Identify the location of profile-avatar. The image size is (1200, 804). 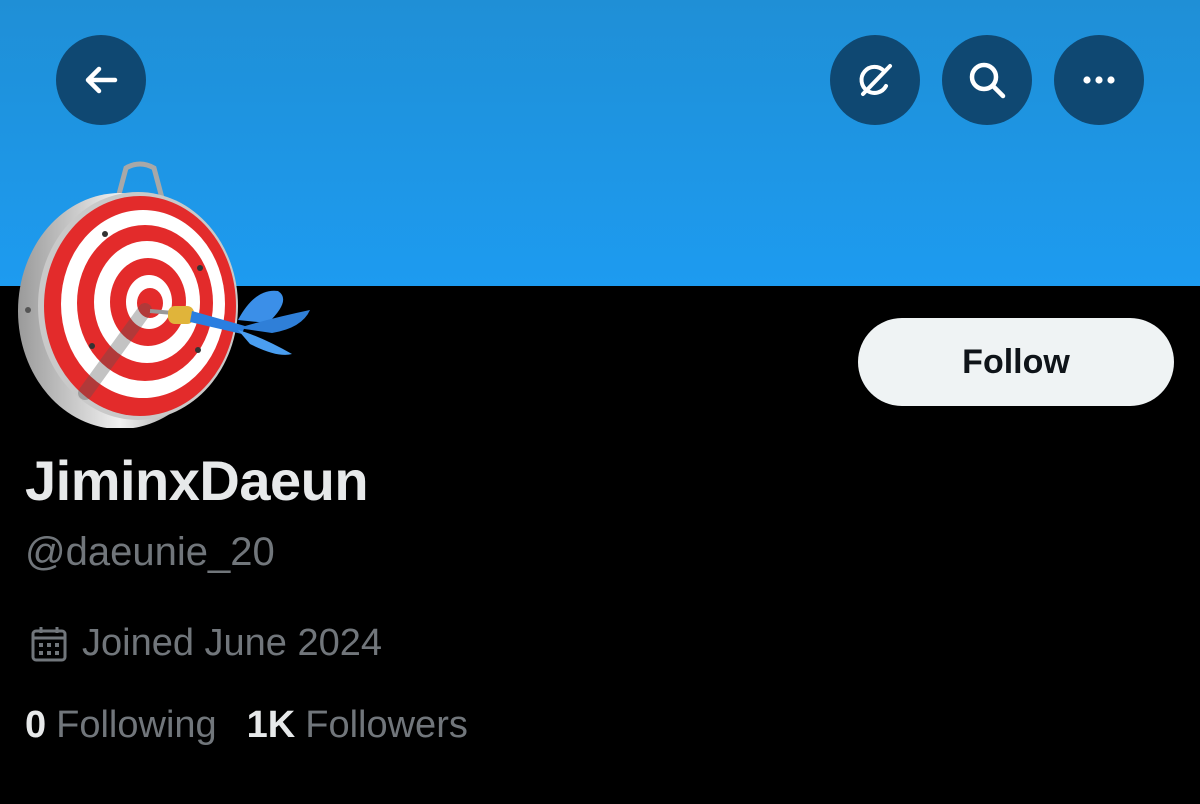
(165, 293).